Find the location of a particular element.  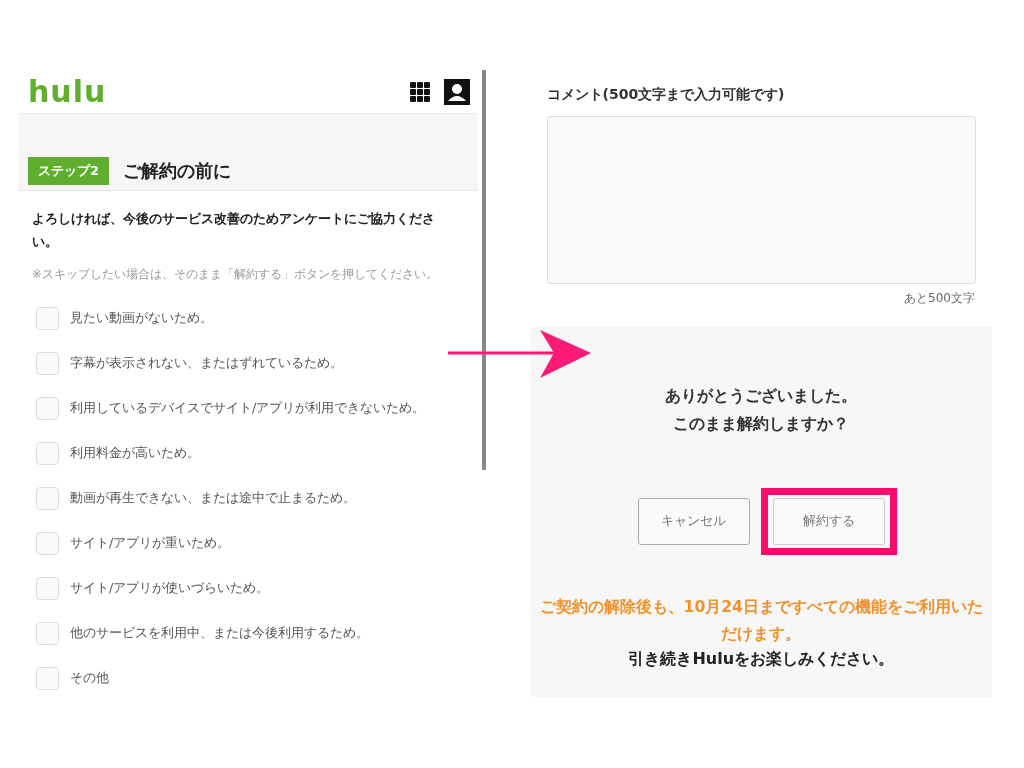

reason-label: 他のサービスを利用中、または今後利用するため。 is located at coordinates (219, 633).